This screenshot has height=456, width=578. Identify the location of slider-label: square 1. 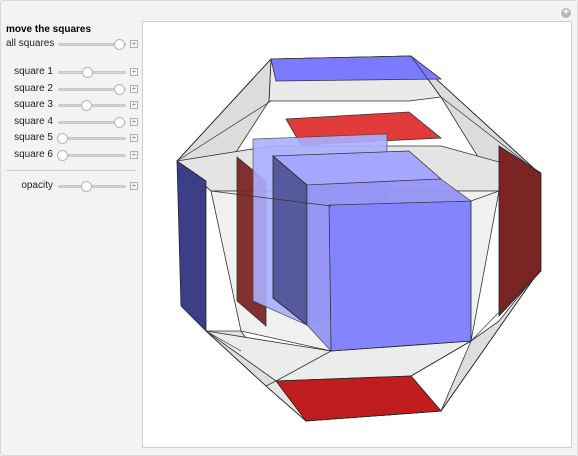
(33, 71).